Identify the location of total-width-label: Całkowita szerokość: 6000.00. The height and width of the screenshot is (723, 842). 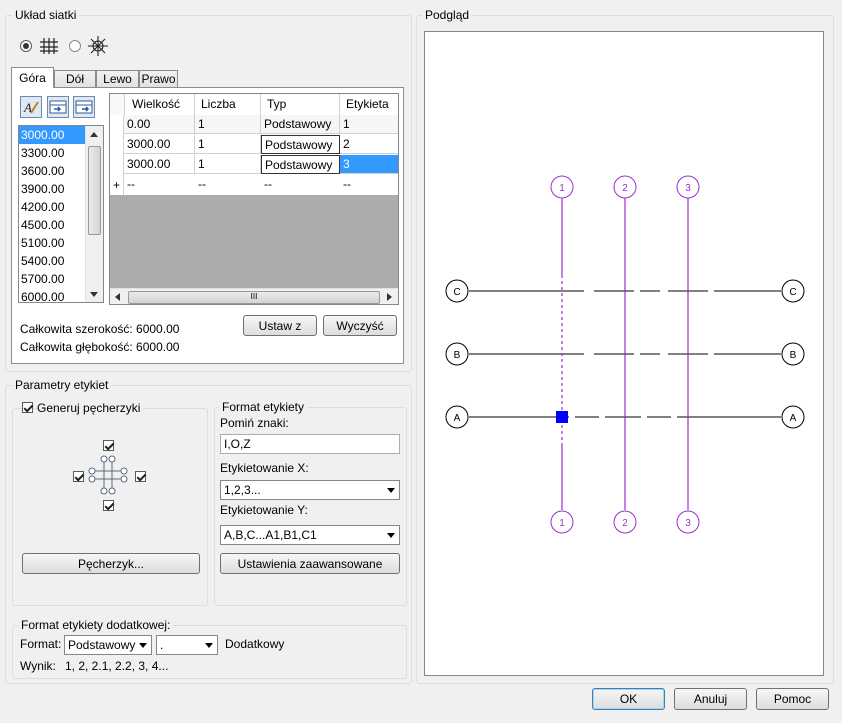
(100, 329).